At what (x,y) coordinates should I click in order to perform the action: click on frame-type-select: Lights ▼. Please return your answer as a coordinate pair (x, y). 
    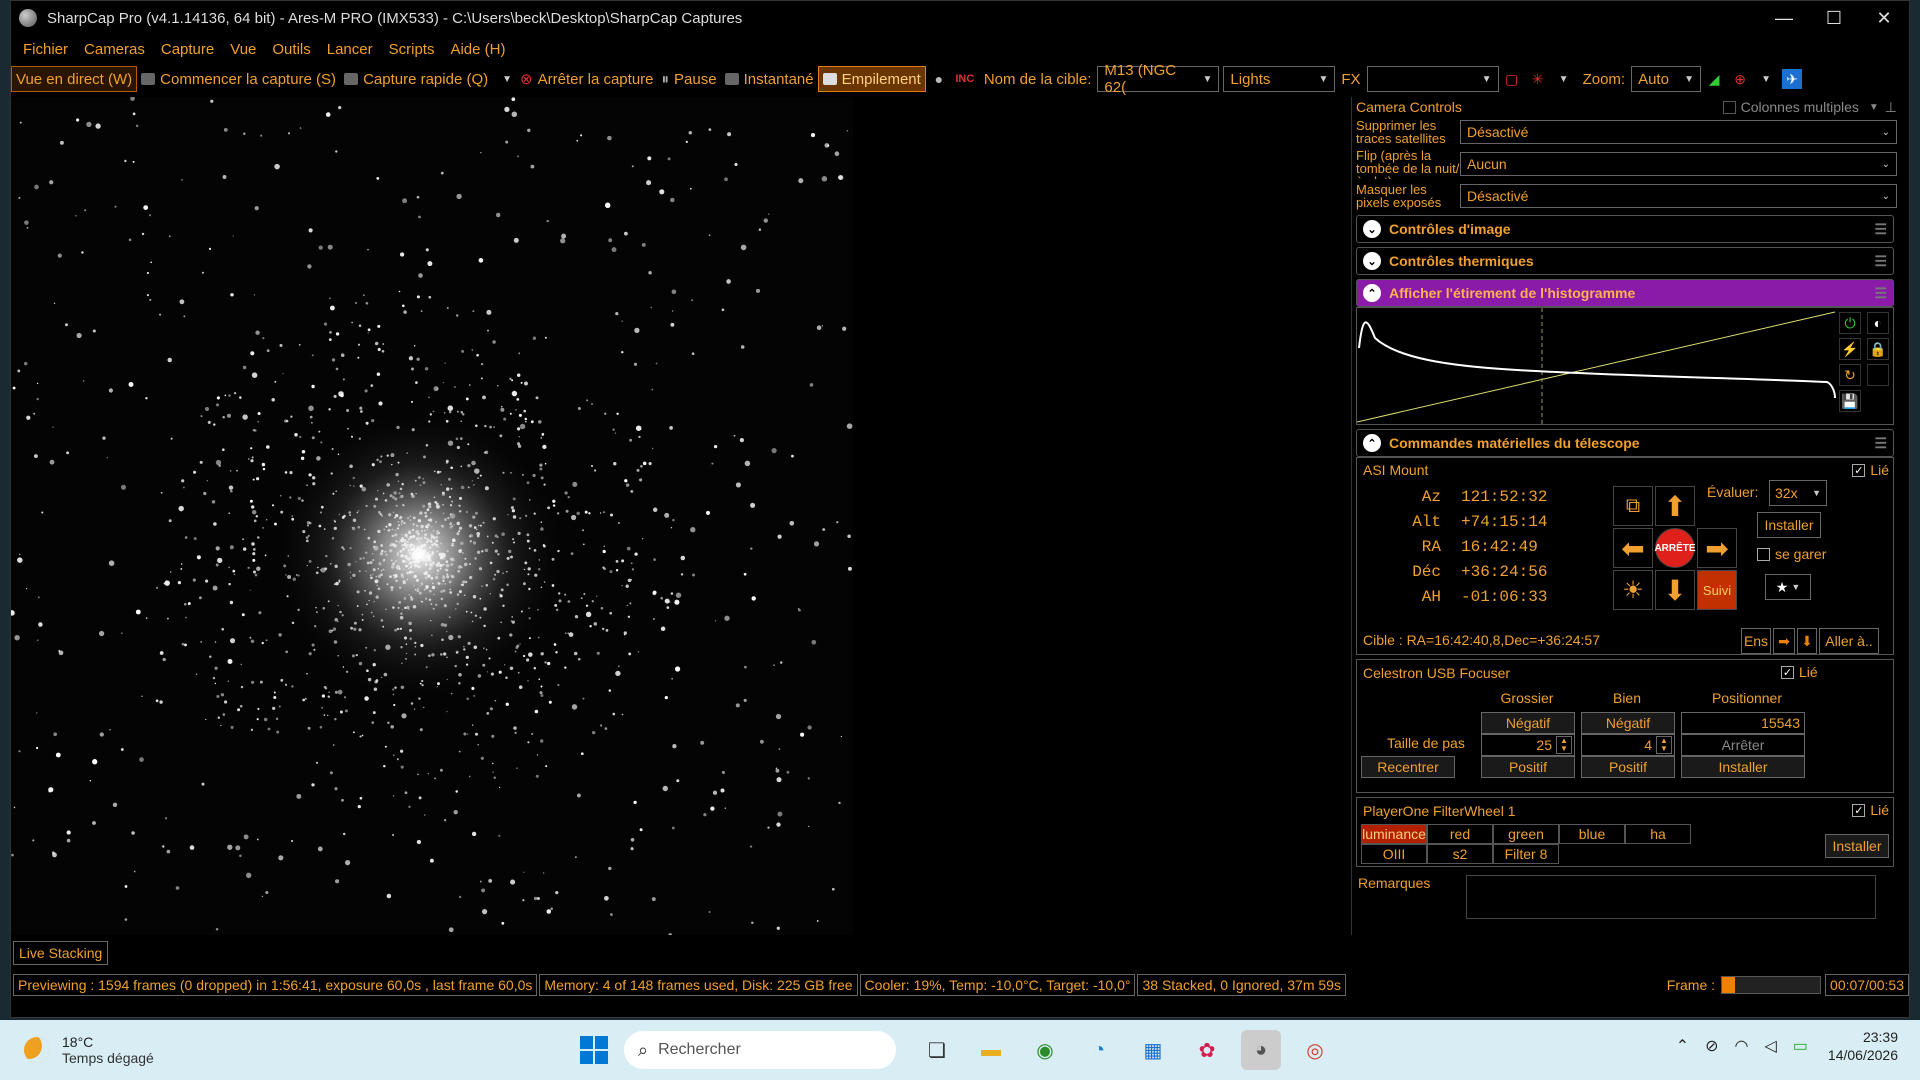
    Looking at the image, I should click on (1279, 79).